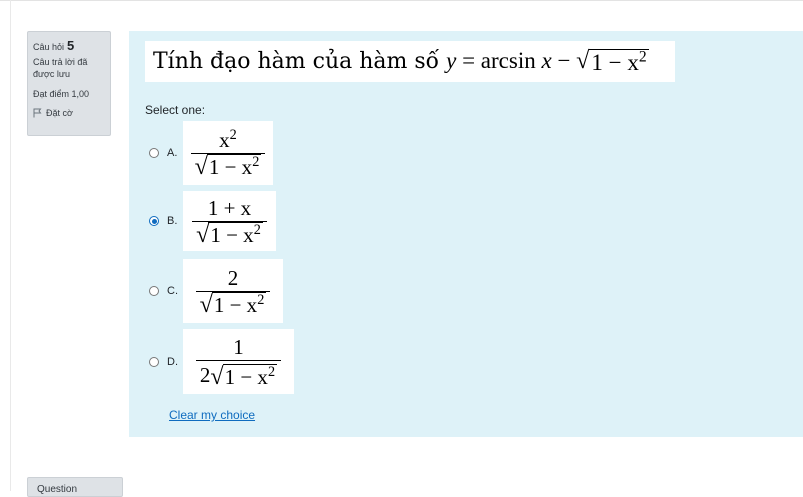  I want to click on select-one-prompt: Select one:, so click(175, 110).